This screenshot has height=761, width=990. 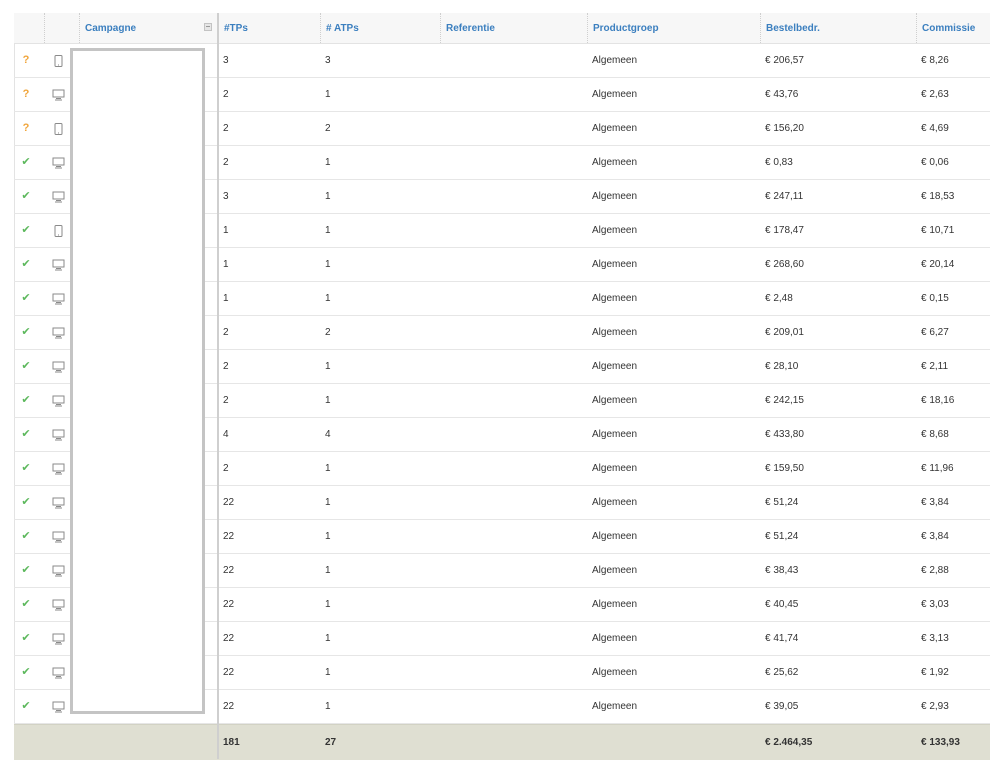 What do you see at coordinates (935, 298) in the screenshot?
I see `cell-commissie: € 0,15` at bounding box center [935, 298].